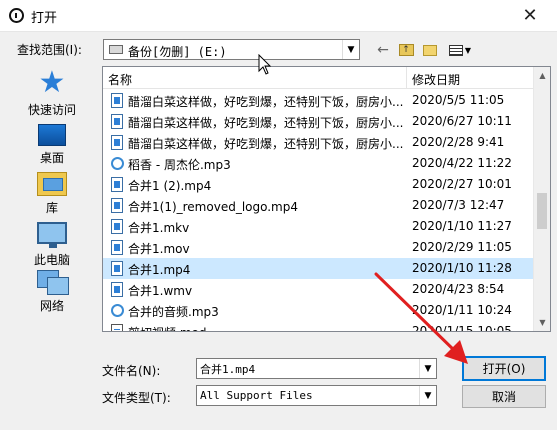 Image resolution: width=557 pixels, height=430 pixels. What do you see at coordinates (542, 75) in the screenshot?
I see `scroll-up-icon: ▲` at bounding box center [542, 75].